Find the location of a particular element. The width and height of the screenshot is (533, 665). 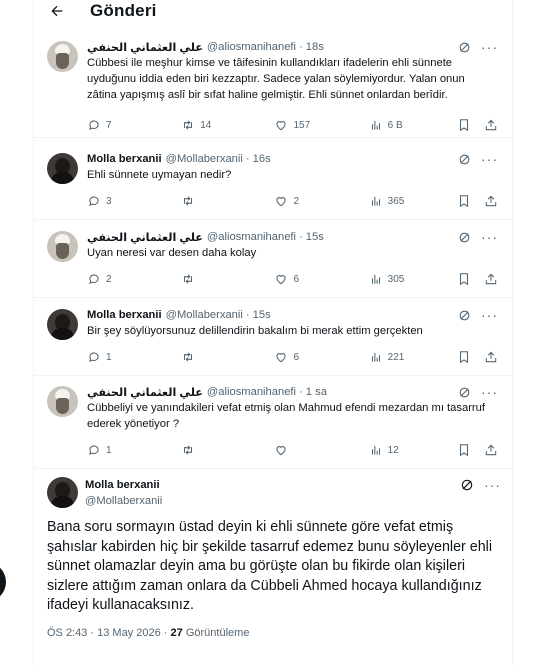

tweet-actions: 1 6 221 is located at coordinates (292, 357).